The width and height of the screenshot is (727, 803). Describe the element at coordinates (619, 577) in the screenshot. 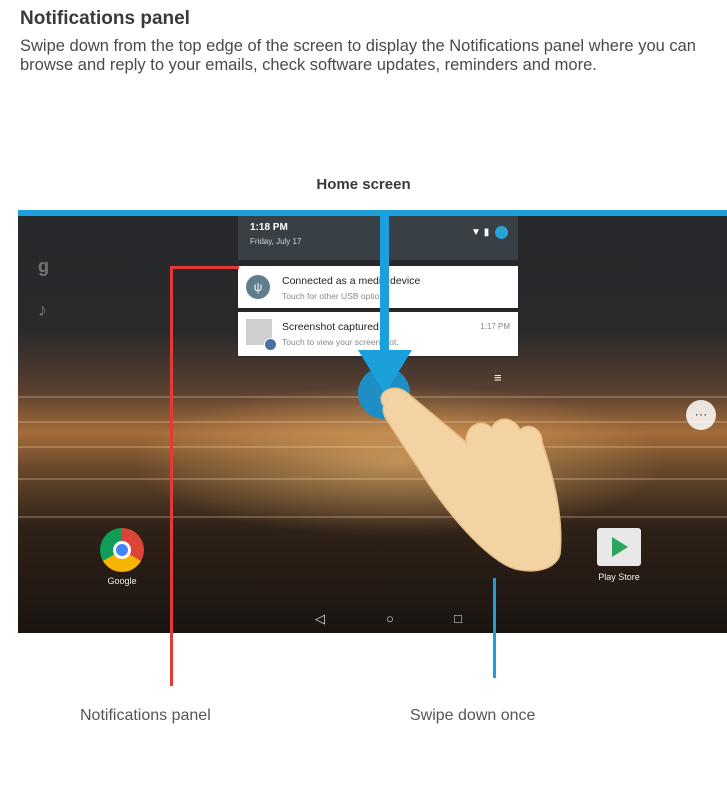

I see `app-label: Play Store` at that location.